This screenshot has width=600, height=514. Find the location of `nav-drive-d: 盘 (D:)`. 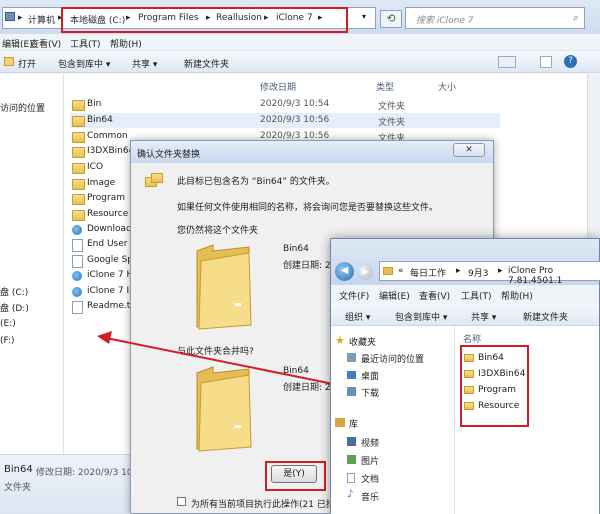

nav-drive-d: 盘 (D:) is located at coordinates (14, 307).